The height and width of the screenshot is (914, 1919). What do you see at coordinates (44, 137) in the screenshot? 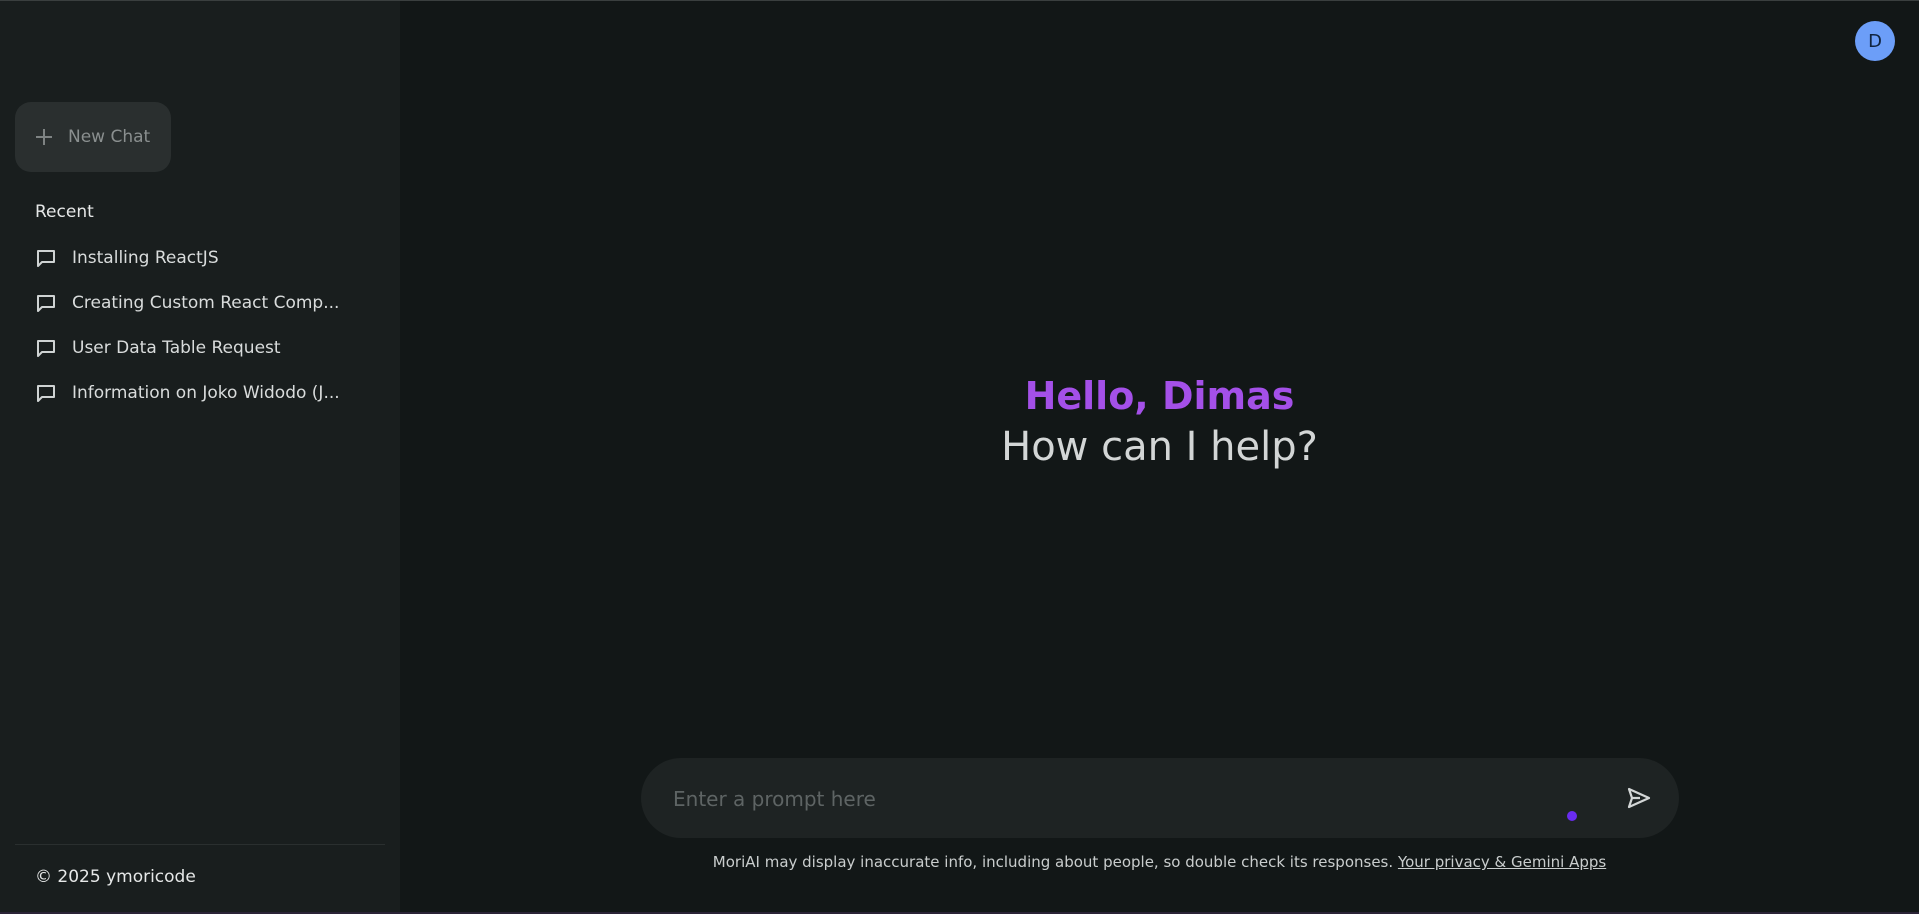
I see `plus-icon` at bounding box center [44, 137].